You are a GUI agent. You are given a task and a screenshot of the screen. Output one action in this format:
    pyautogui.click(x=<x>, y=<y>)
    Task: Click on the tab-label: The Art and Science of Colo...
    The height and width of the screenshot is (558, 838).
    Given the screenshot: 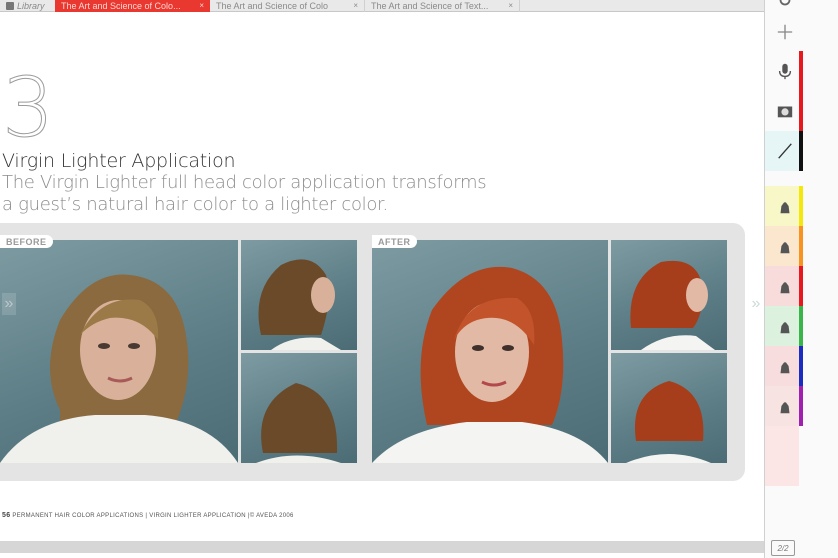 What is the action you would take?
    pyautogui.click(x=121, y=5)
    